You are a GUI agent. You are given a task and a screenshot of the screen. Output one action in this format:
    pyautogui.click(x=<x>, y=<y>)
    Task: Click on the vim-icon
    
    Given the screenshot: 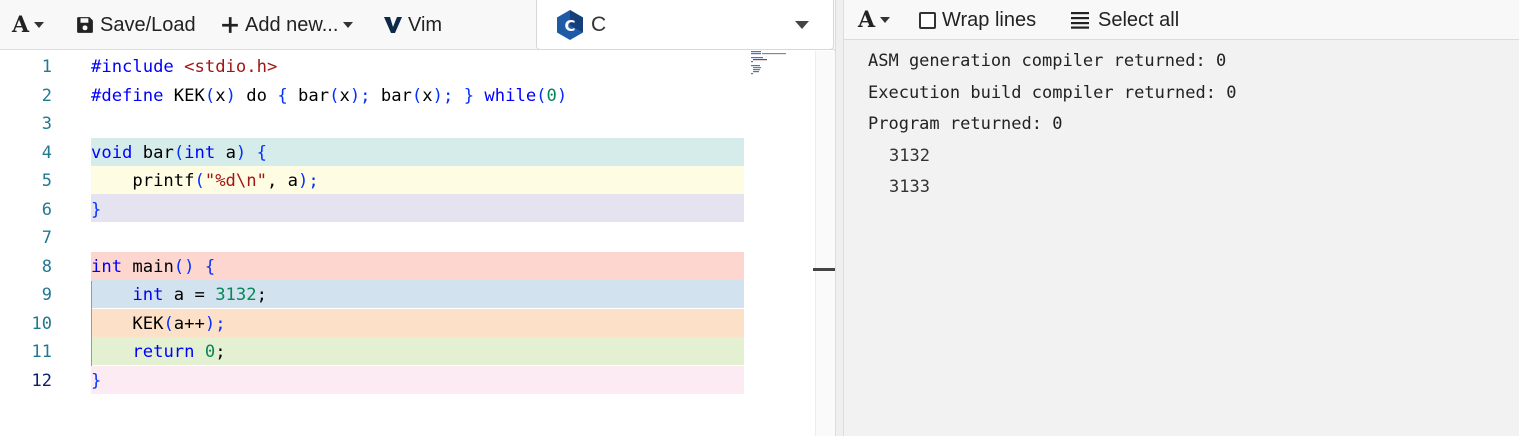 What is the action you would take?
    pyautogui.click(x=393, y=25)
    